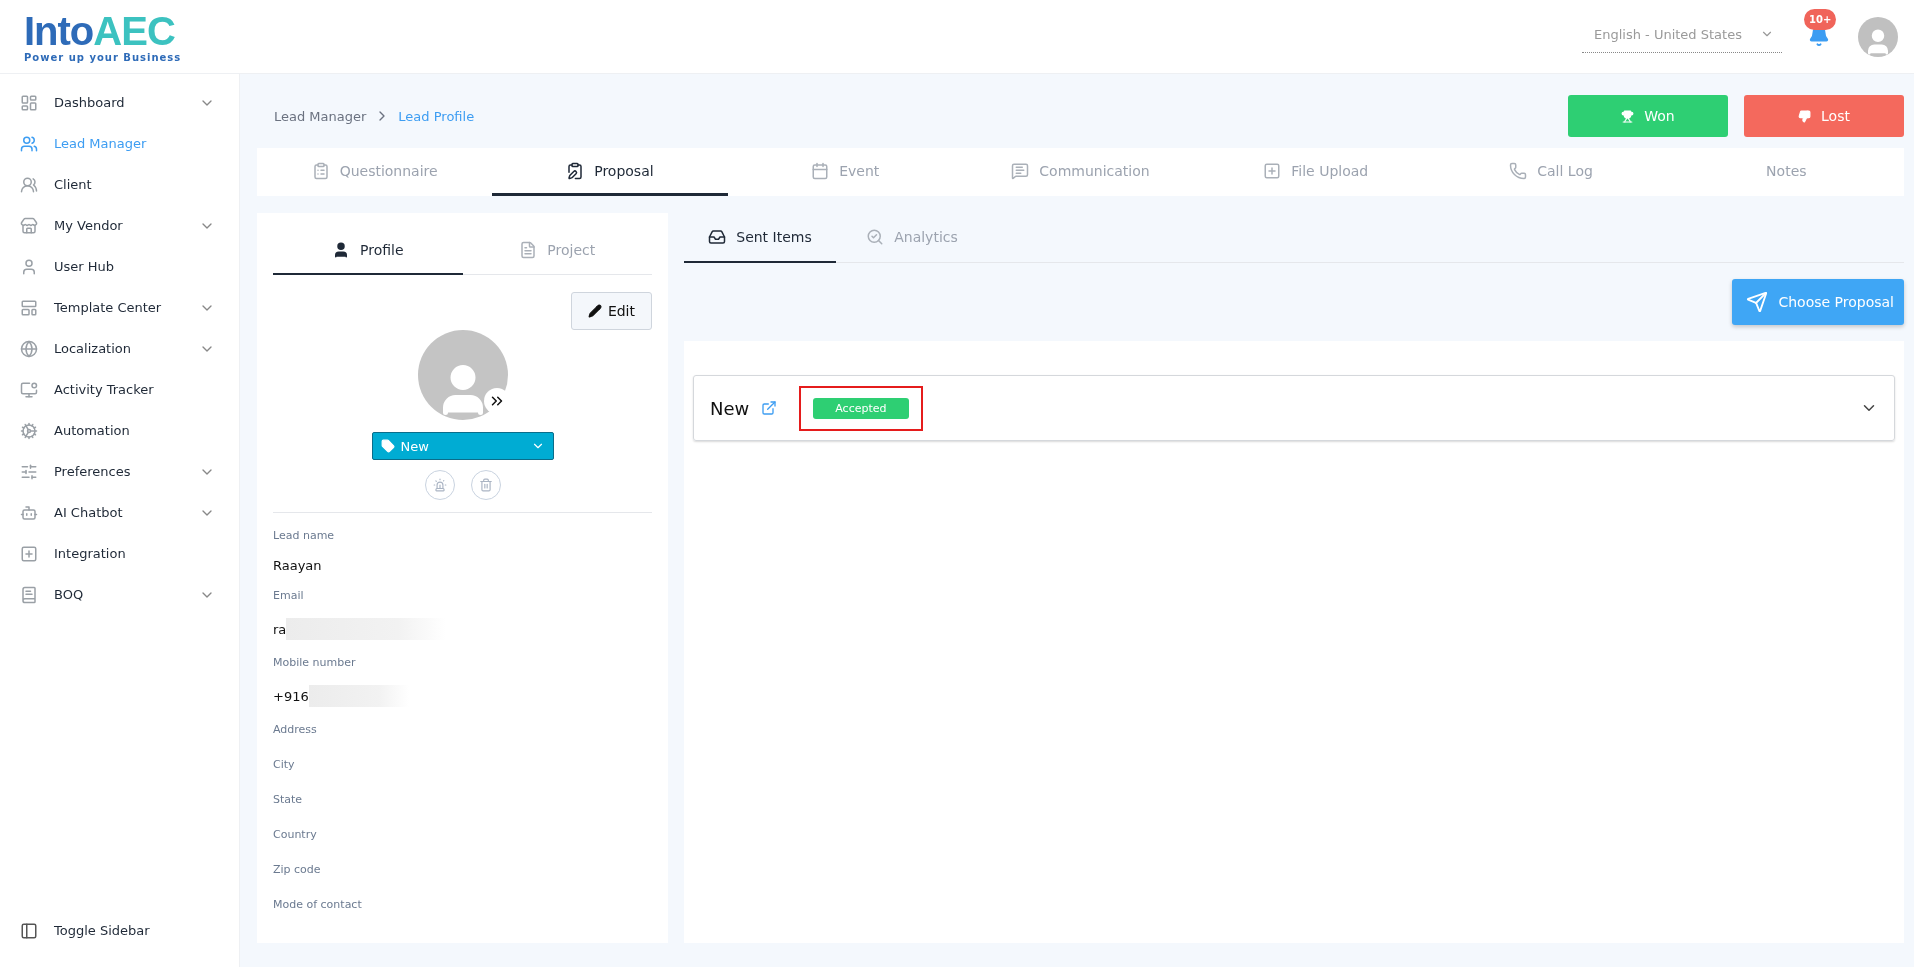  I want to click on field-value: Raayan, so click(297, 565).